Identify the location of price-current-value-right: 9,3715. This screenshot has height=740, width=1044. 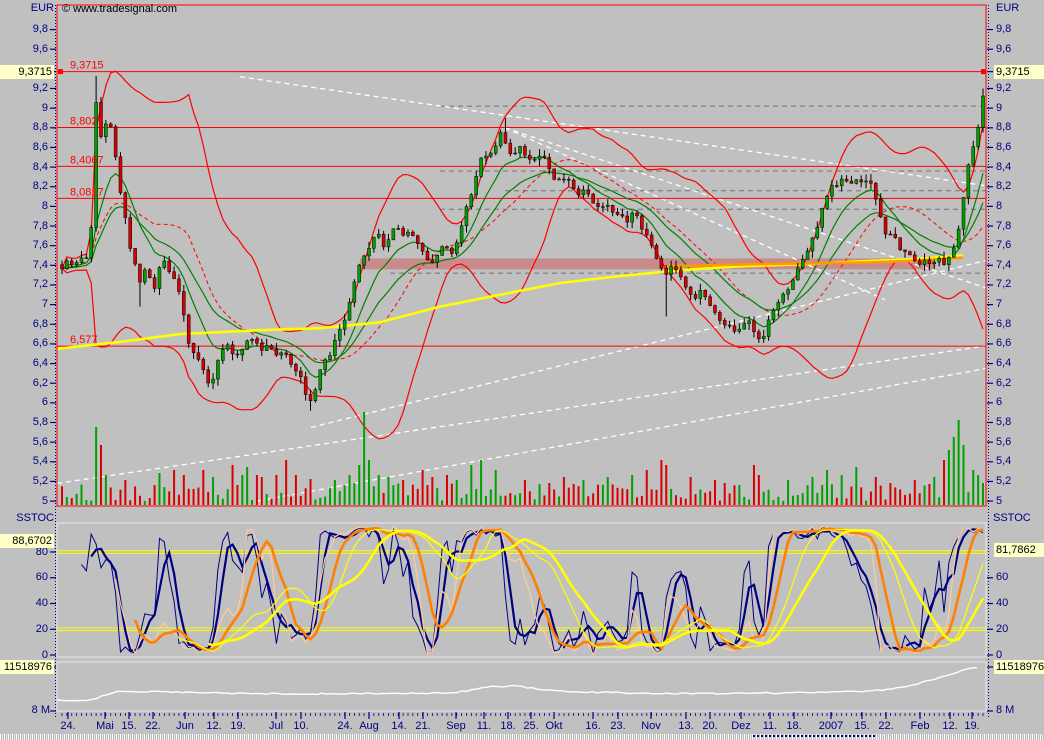
(1019, 72).